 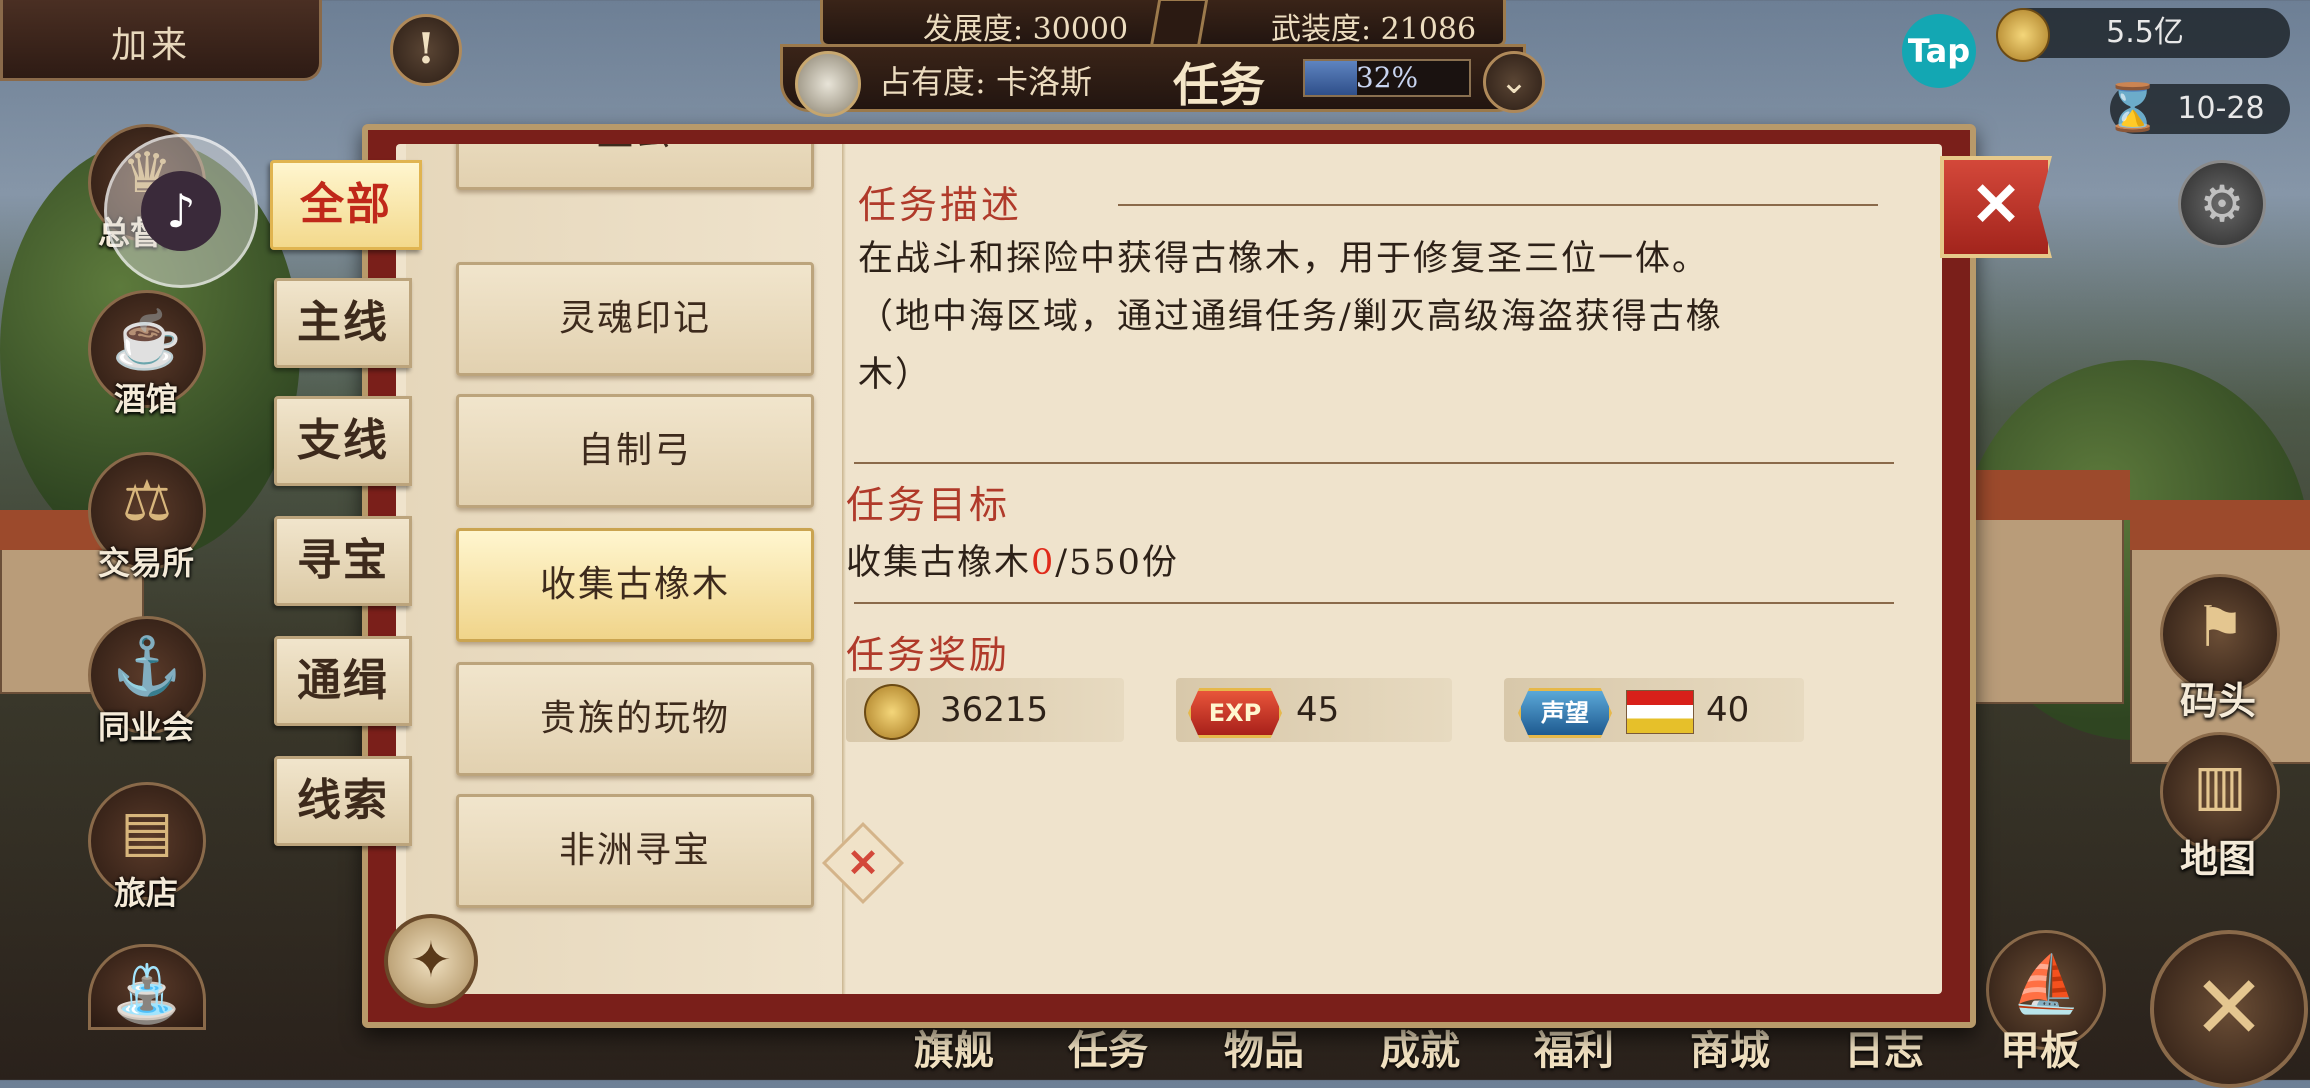 What do you see at coordinates (1043, 563) in the screenshot?
I see `goal-current: 0` at bounding box center [1043, 563].